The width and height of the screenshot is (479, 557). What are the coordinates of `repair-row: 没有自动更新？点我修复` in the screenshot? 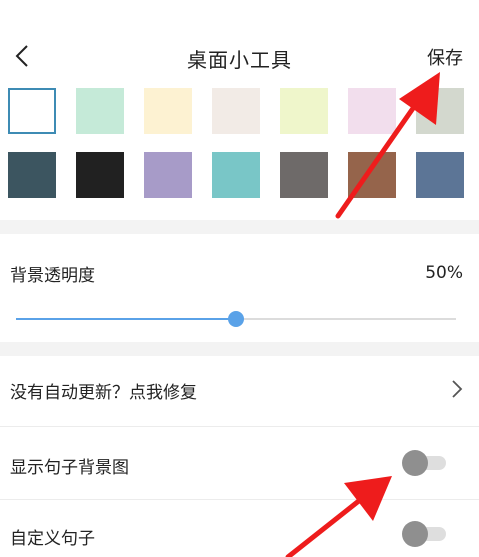 It's located at (239, 390).